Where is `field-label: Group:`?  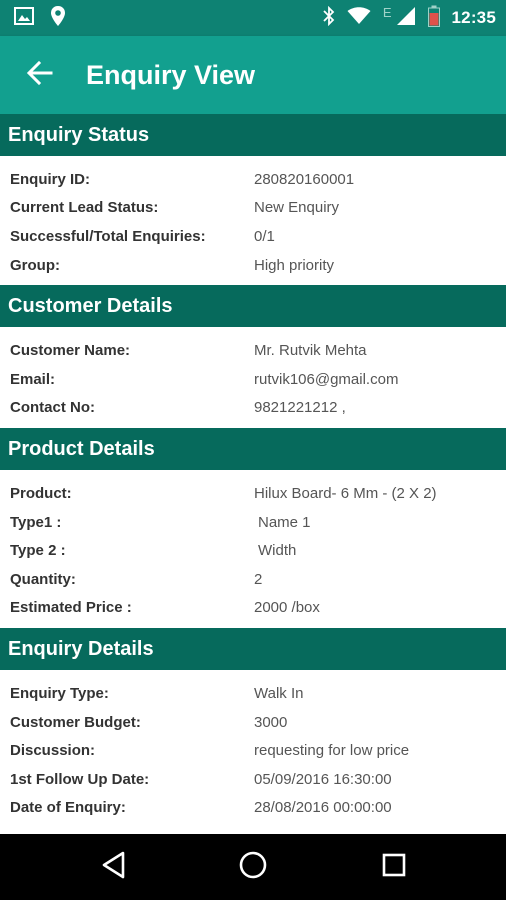 field-label: Group: is located at coordinates (35, 265).